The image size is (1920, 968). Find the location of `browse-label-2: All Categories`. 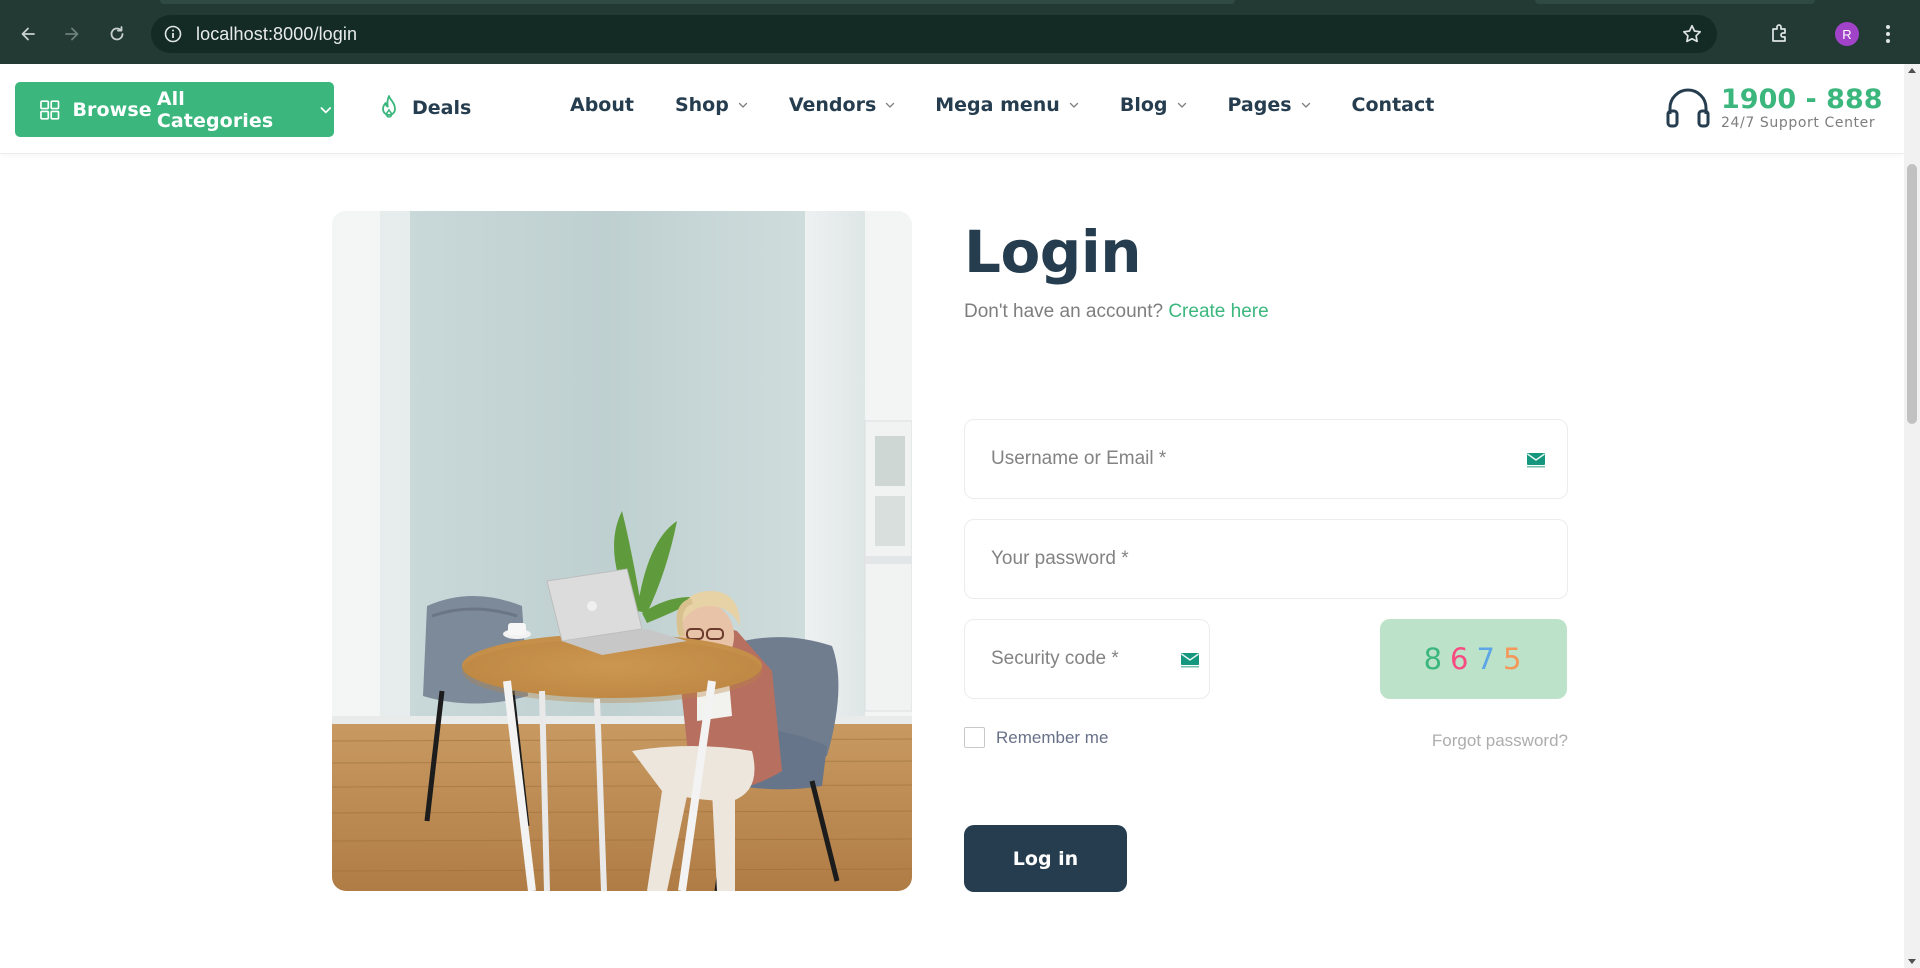

browse-label-2: All Categories is located at coordinates (215, 109).